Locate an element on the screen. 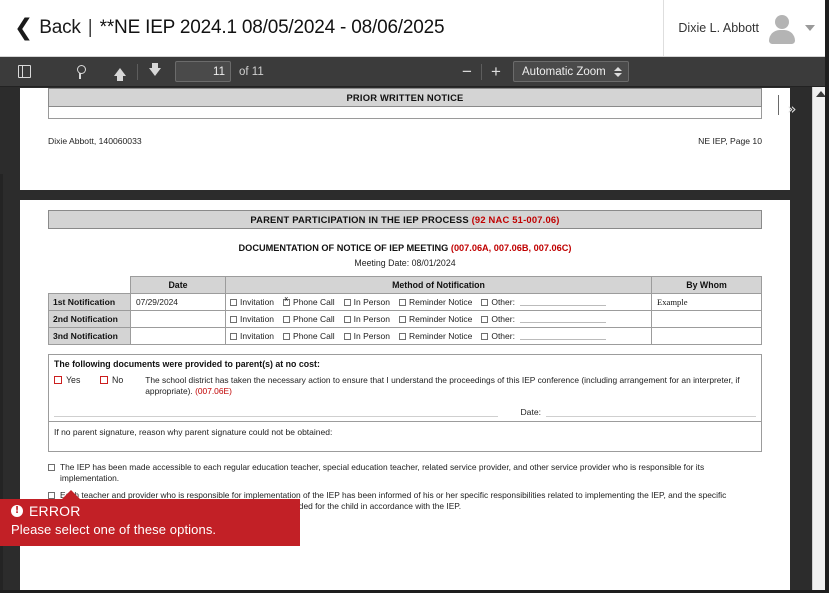 This screenshot has width=829, height=593. radio-no-label: No is located at coordinates (118, 380).